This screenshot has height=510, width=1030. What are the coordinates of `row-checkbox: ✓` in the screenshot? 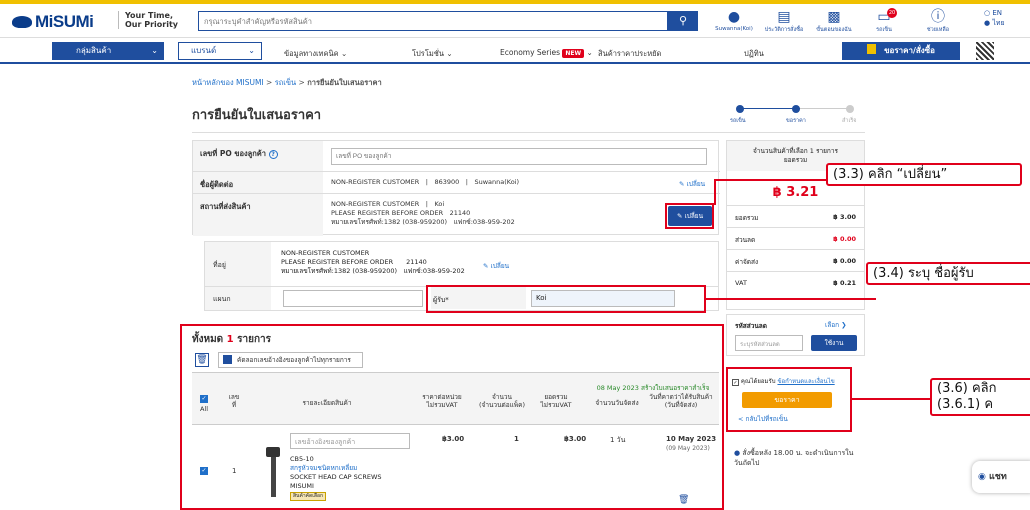 It's located at (204, 471).